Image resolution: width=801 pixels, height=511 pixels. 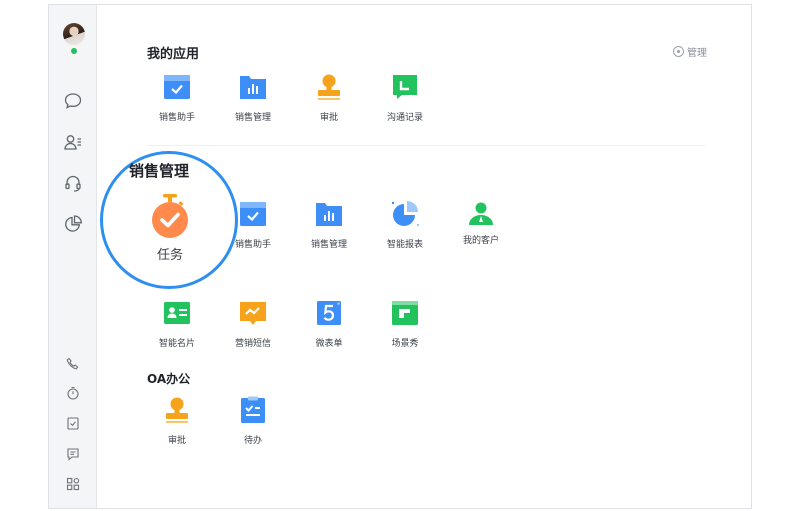 What do you see at coordinates (405, 214) in the screenshot?
I see `smart-report-icon` at bounding box center [405, 214].